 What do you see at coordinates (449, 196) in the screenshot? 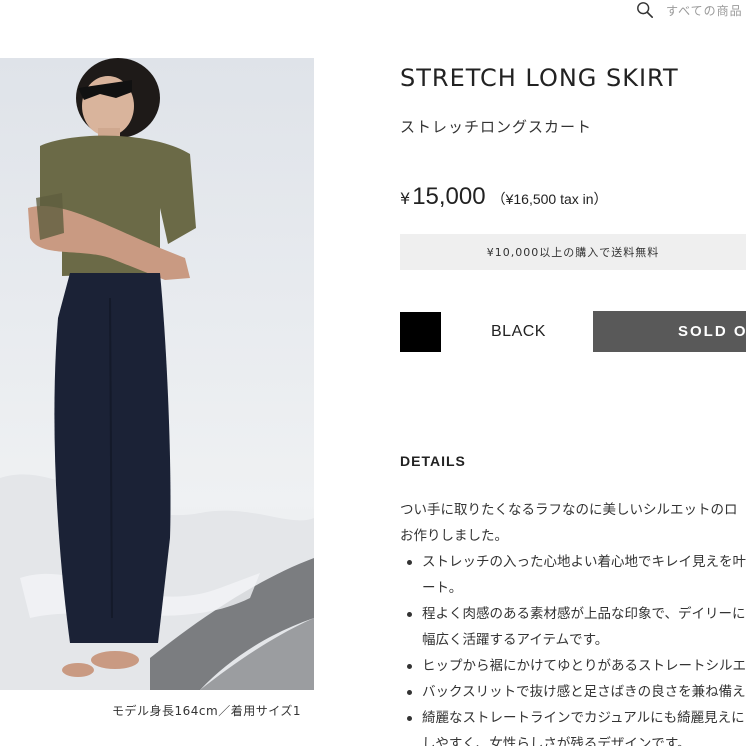
I see `price-amount: 15,000` at bounding box center [449, 196].